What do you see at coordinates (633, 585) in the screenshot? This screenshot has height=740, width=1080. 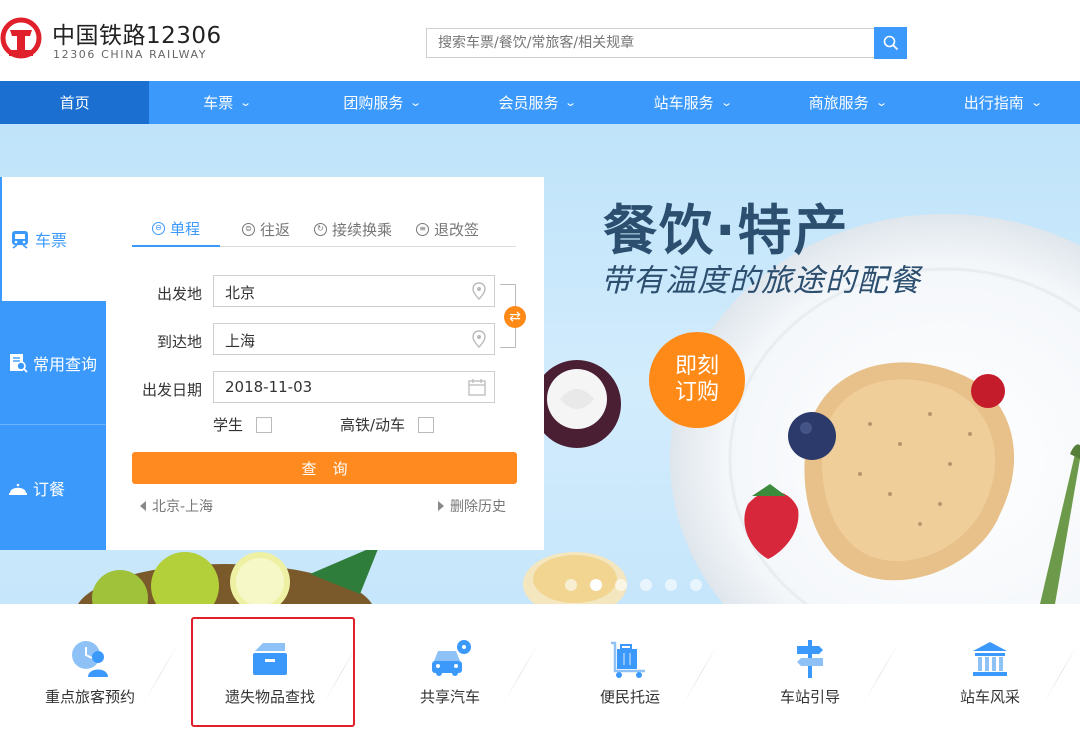 I see `carousel-dots` at bounding box center [633, 585].